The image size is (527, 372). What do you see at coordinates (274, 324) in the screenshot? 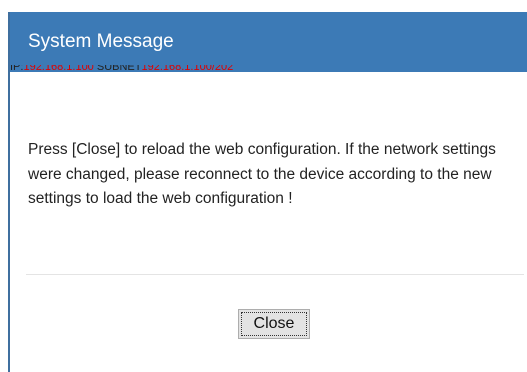
I see `close-button: Close` at bounding box center [274, 324].